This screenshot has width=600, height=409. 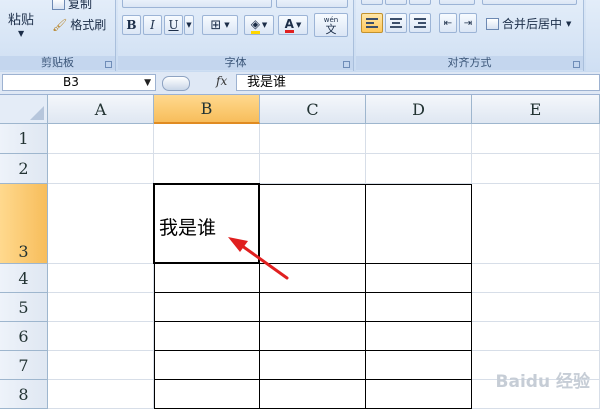 I want to click on font-launcher-icon, so click(x=346, y=64).